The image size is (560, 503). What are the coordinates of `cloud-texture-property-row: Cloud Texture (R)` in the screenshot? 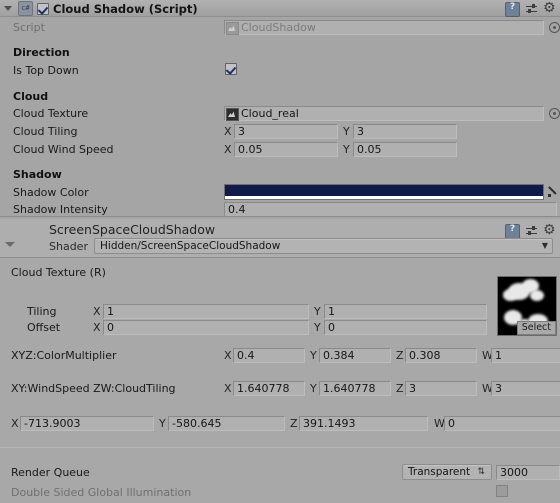 It's located at (280, 272).